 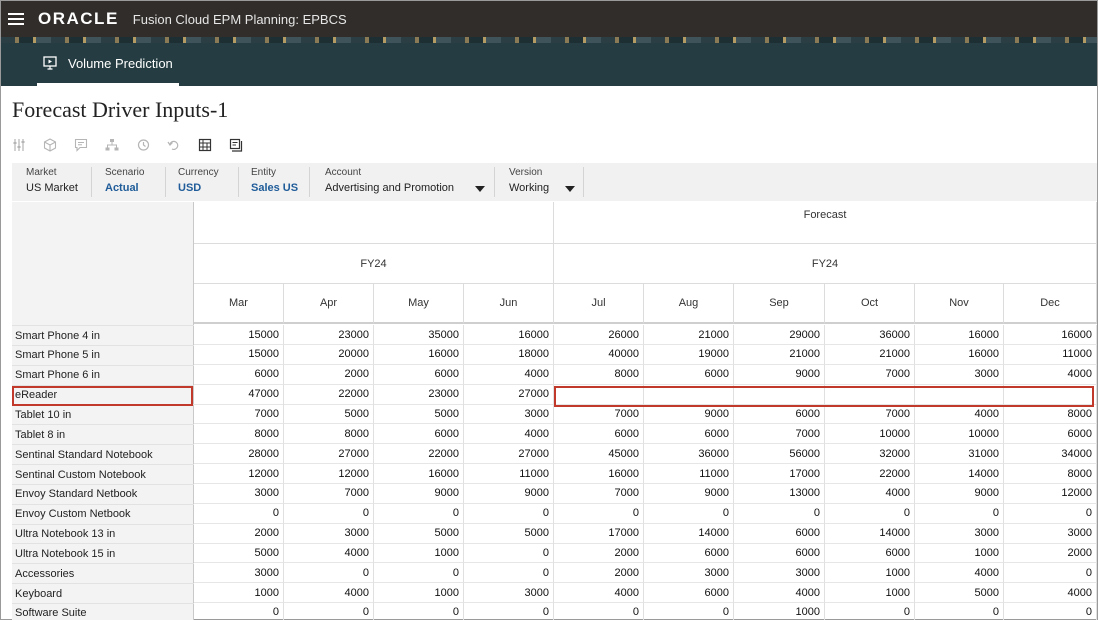 What do you see at coordinates (19, 145) in the screenshot?
I see `adjust-icon` at bounding box center [19, 145].